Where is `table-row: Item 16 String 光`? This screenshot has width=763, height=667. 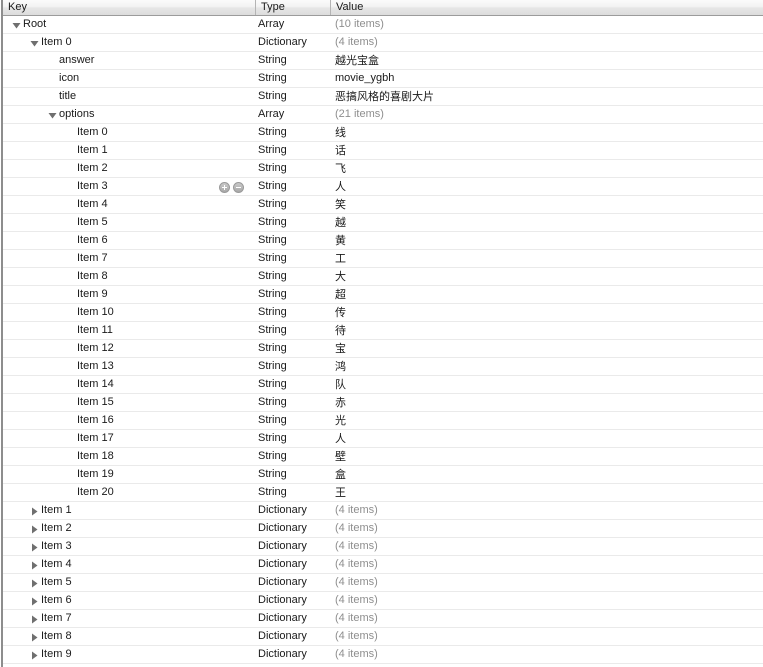
table-row: Item 16 String 光 is located at coordinates (383, 421).